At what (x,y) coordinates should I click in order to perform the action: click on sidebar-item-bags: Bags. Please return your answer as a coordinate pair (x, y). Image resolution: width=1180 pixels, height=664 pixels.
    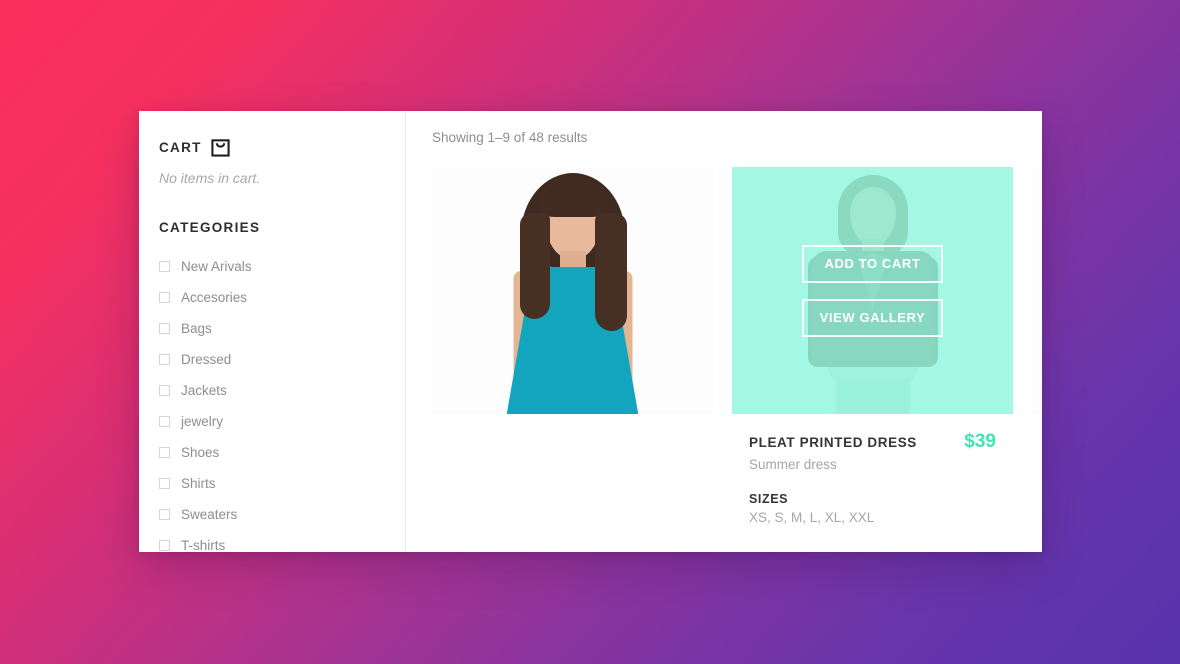
    Looking at the image, I should click on (282, 328).